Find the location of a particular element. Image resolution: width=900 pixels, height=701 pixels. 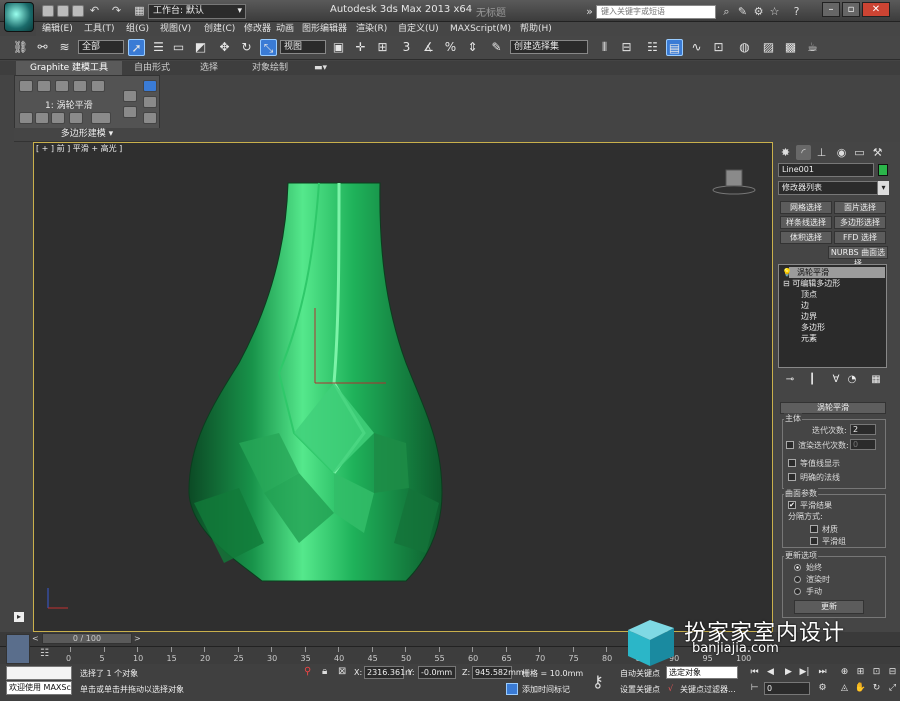

ribbon-edge-icon is located at coordinates (44, 86).